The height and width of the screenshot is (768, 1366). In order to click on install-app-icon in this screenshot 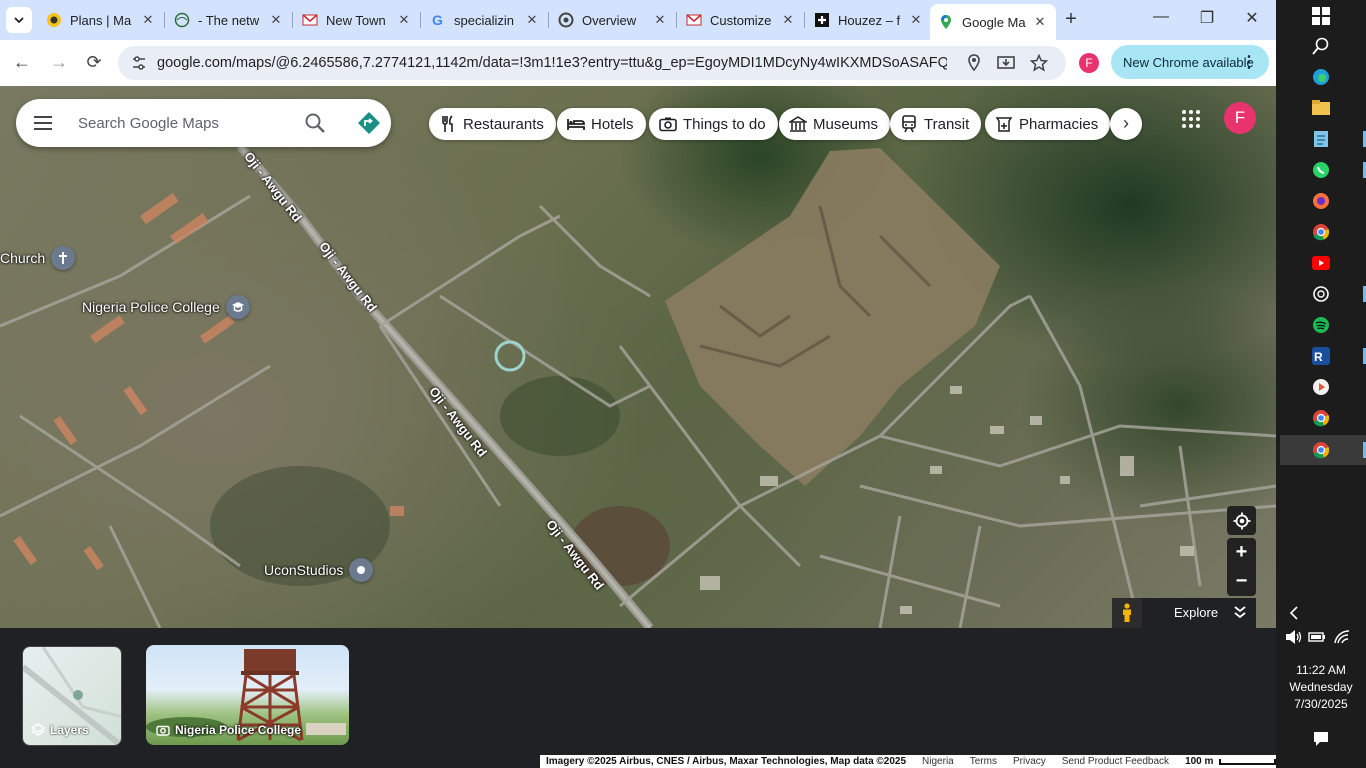, I will do `click(1006, 63)`.